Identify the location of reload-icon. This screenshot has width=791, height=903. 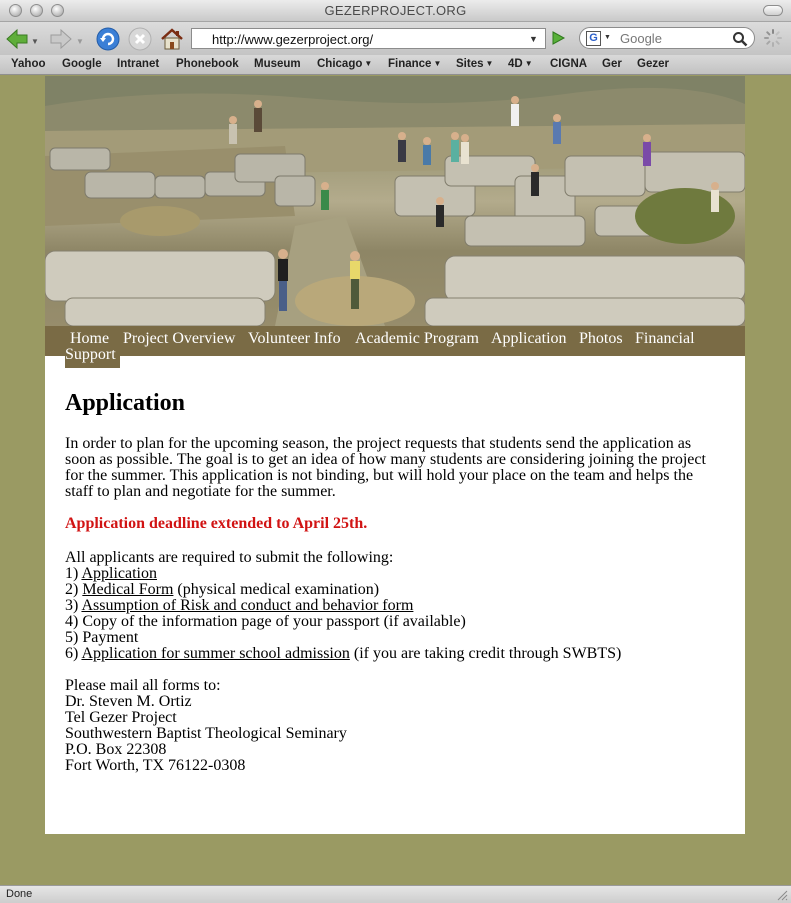
(108, 39).